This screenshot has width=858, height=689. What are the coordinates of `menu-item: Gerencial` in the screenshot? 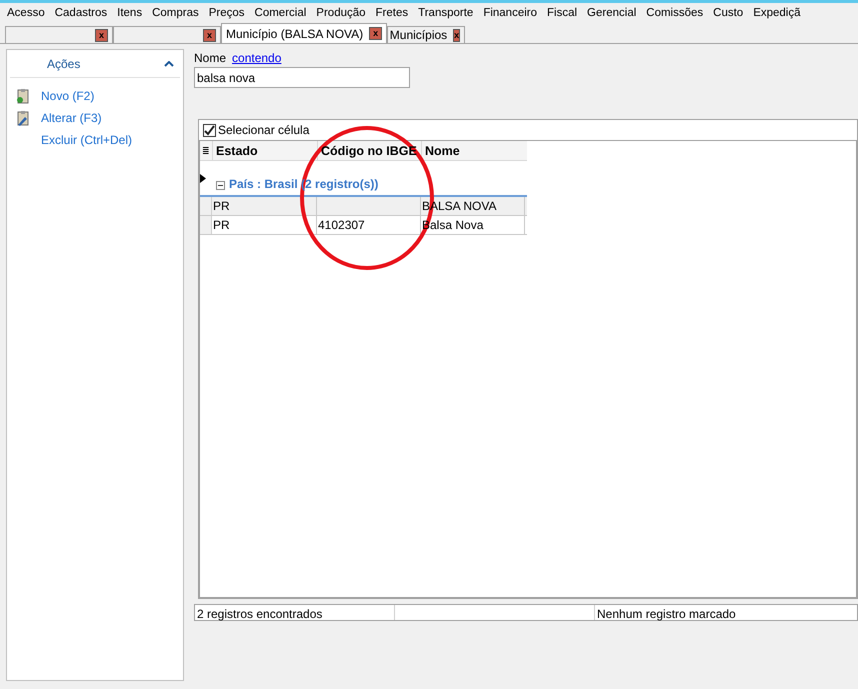 It's located at (611, 13).